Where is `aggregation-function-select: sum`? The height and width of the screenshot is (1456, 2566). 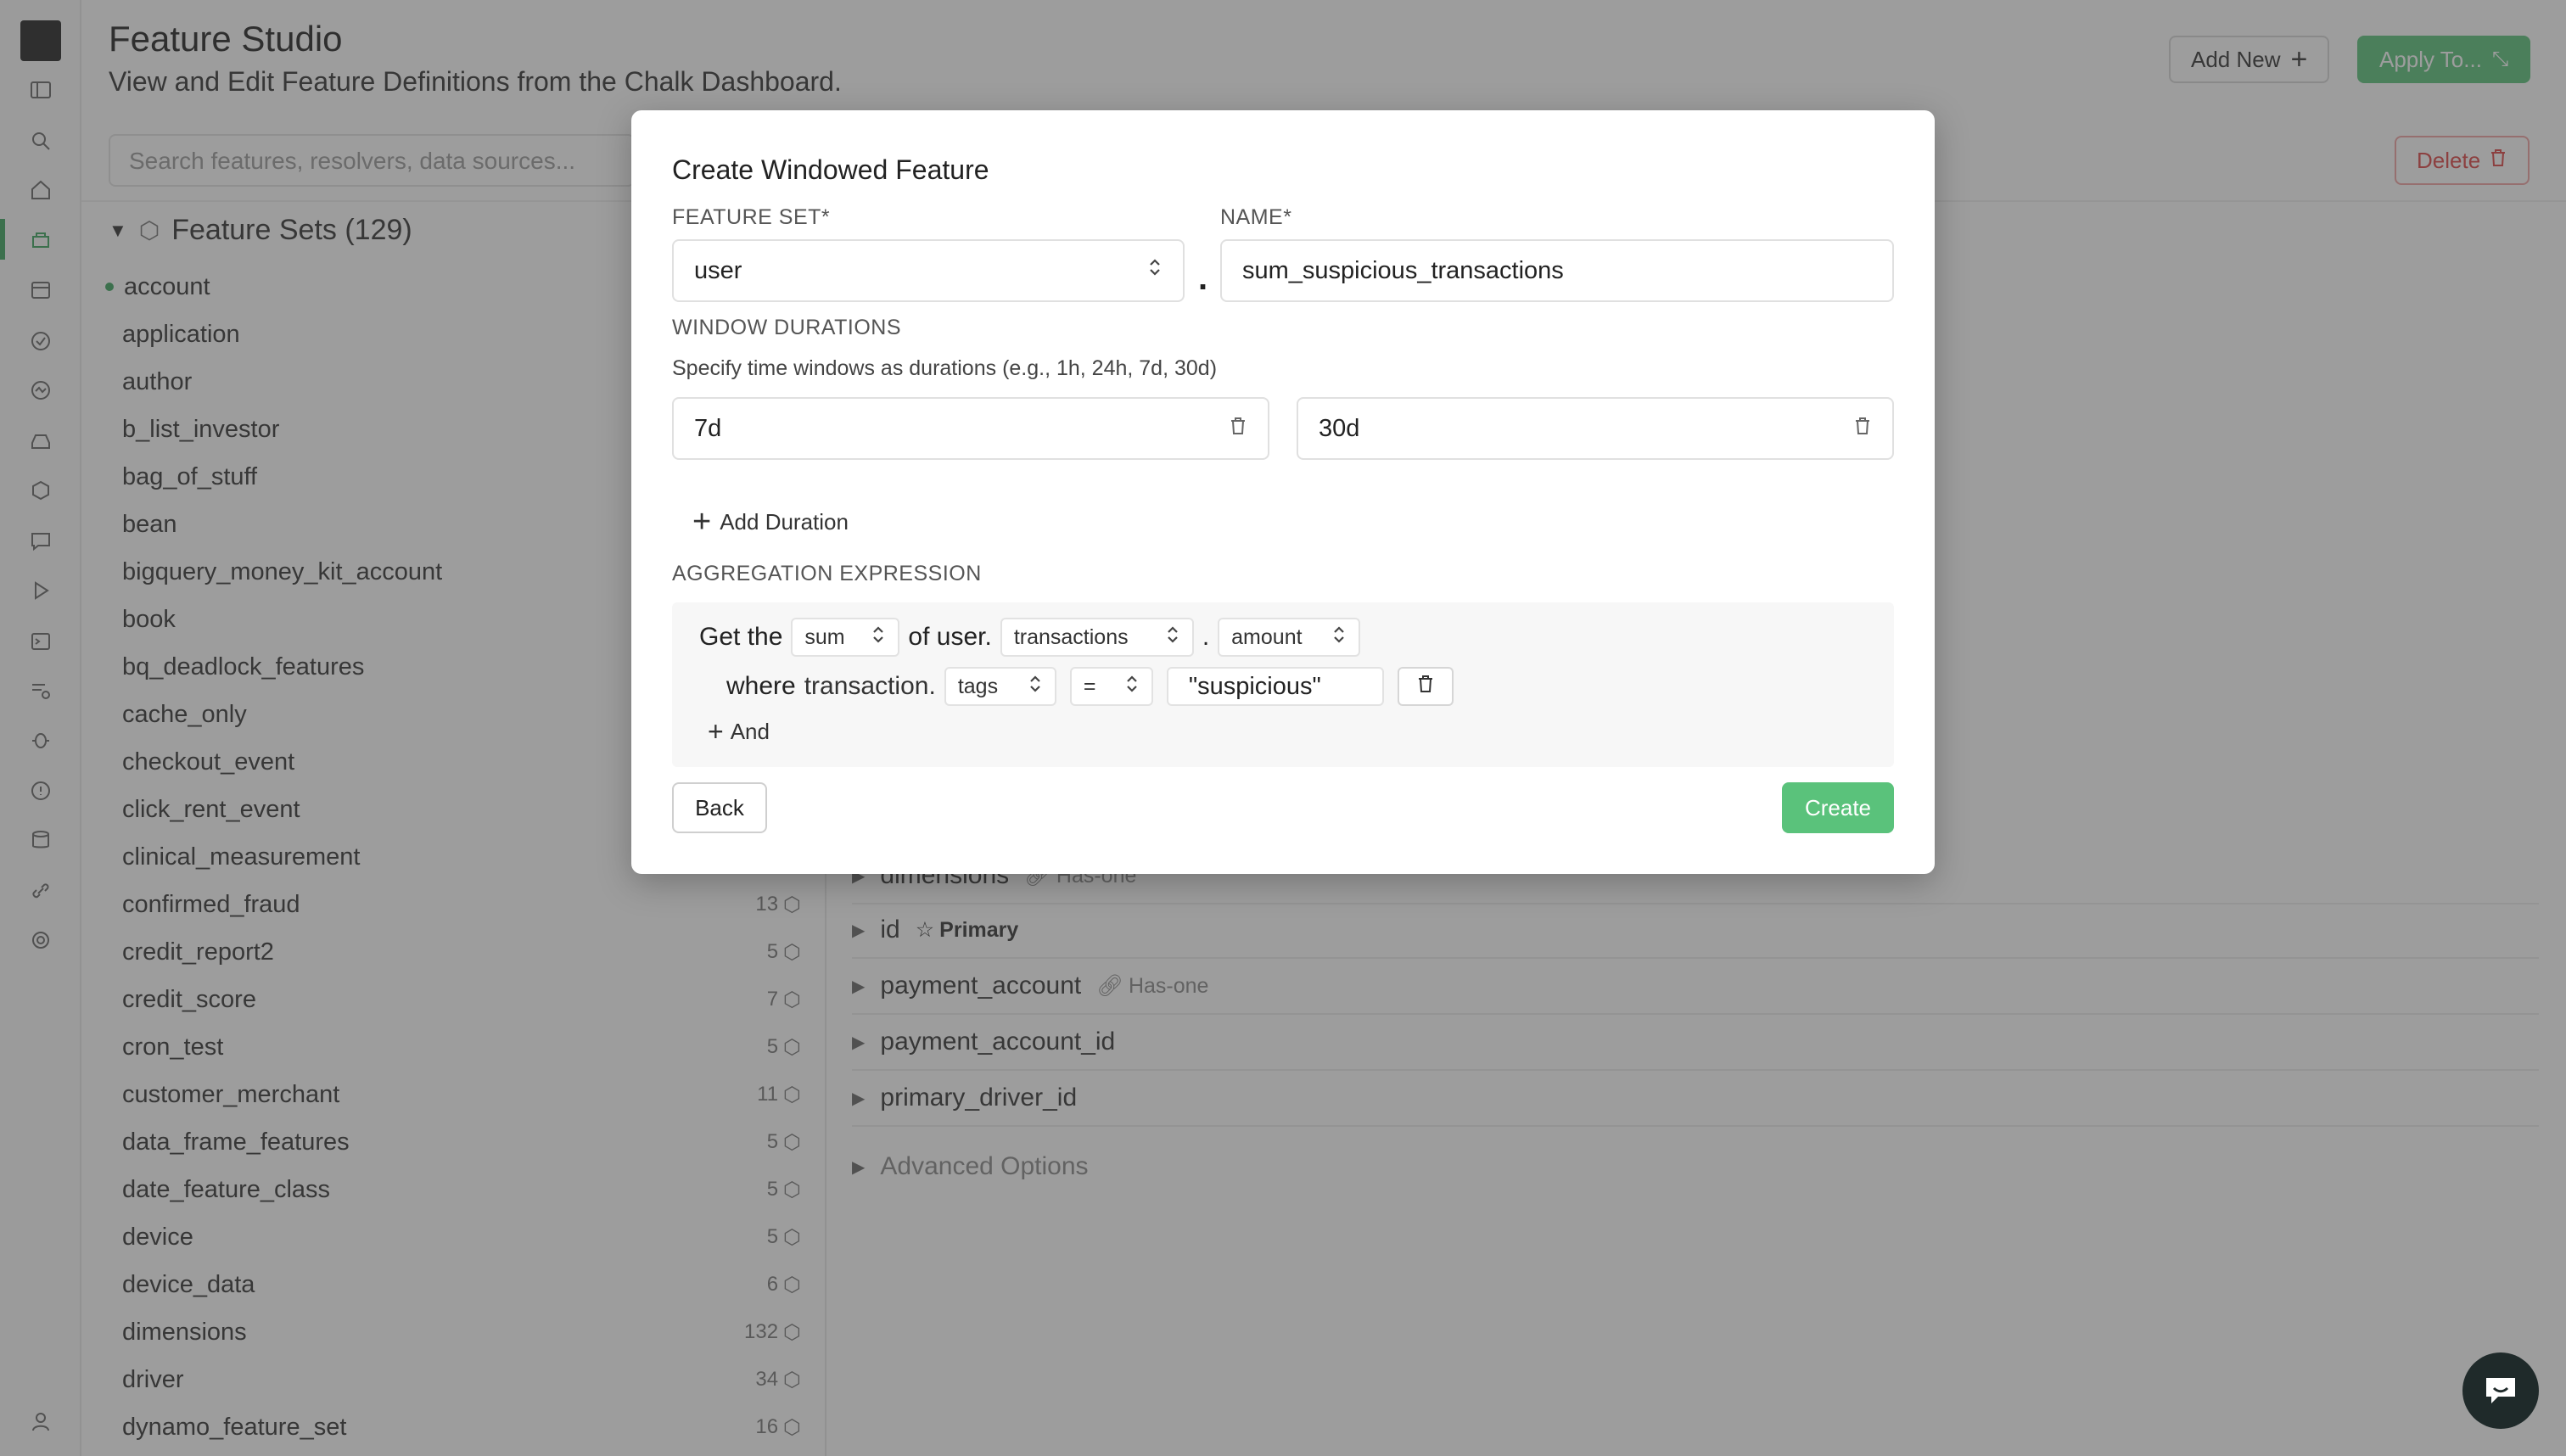
aggregation-function-select: sum is located at coordinates (845, 638).